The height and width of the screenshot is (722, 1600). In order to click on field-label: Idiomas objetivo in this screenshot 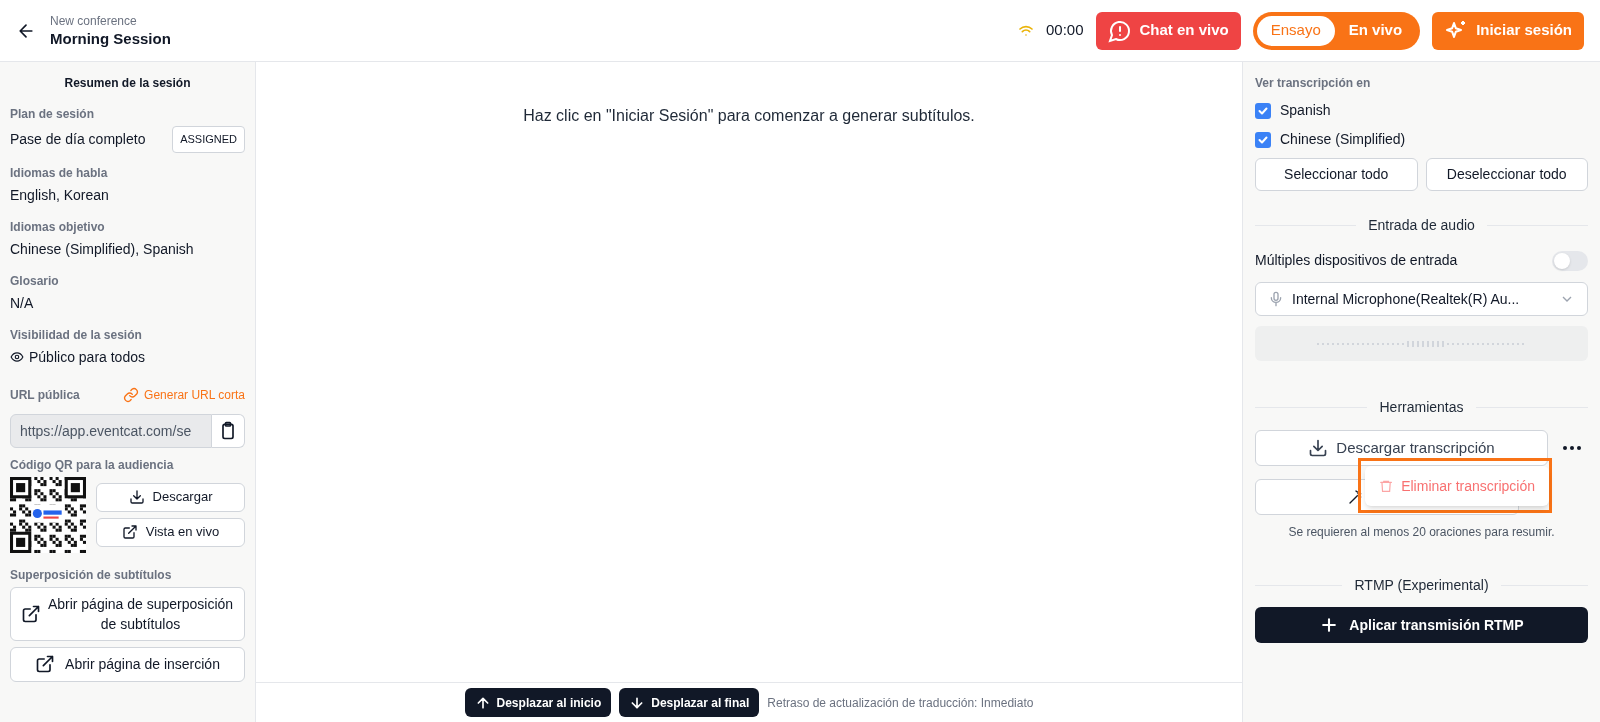, I will do `click(58, 226)`.